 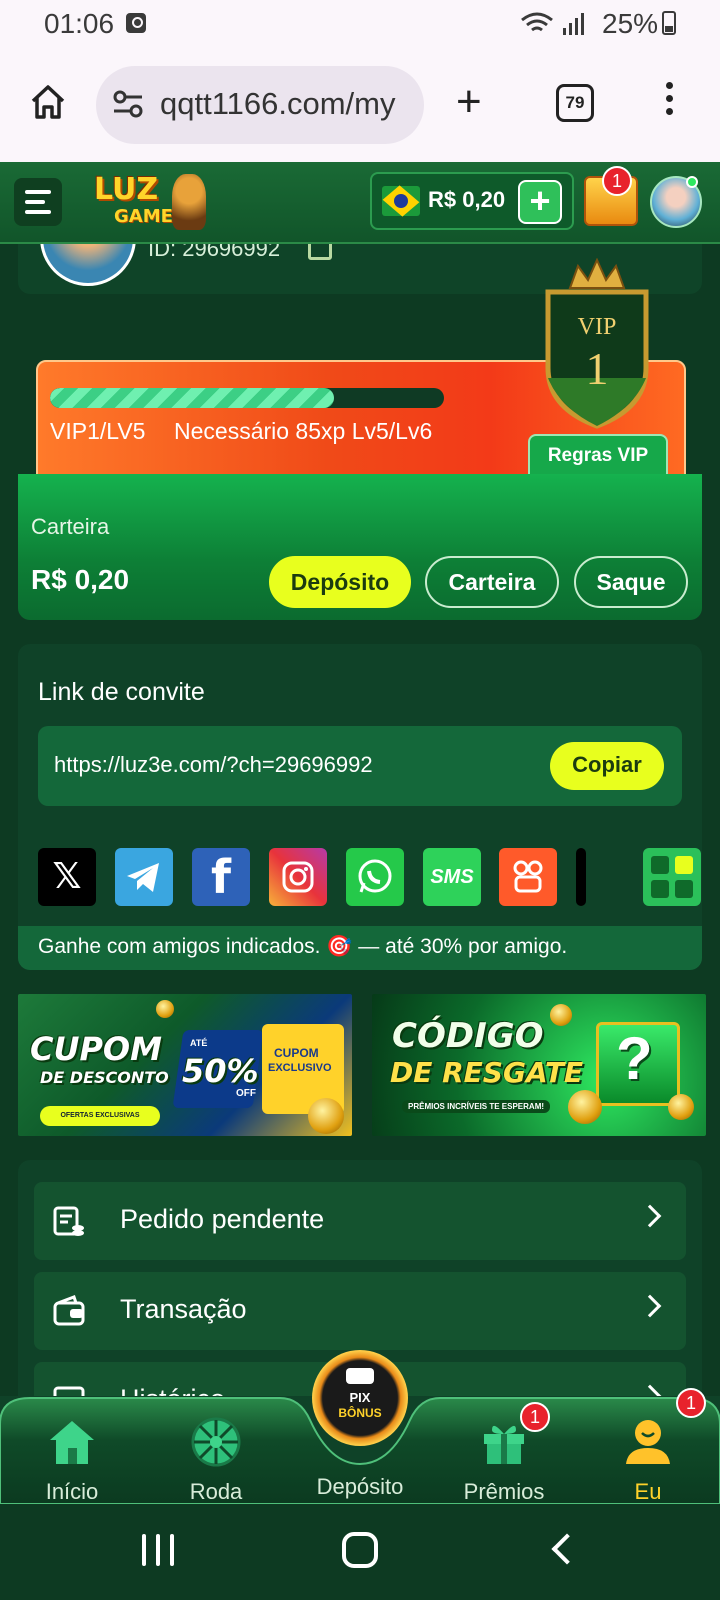 I want to click on coupon-banner-title: CUPOM, so click(x=96, y=1049).